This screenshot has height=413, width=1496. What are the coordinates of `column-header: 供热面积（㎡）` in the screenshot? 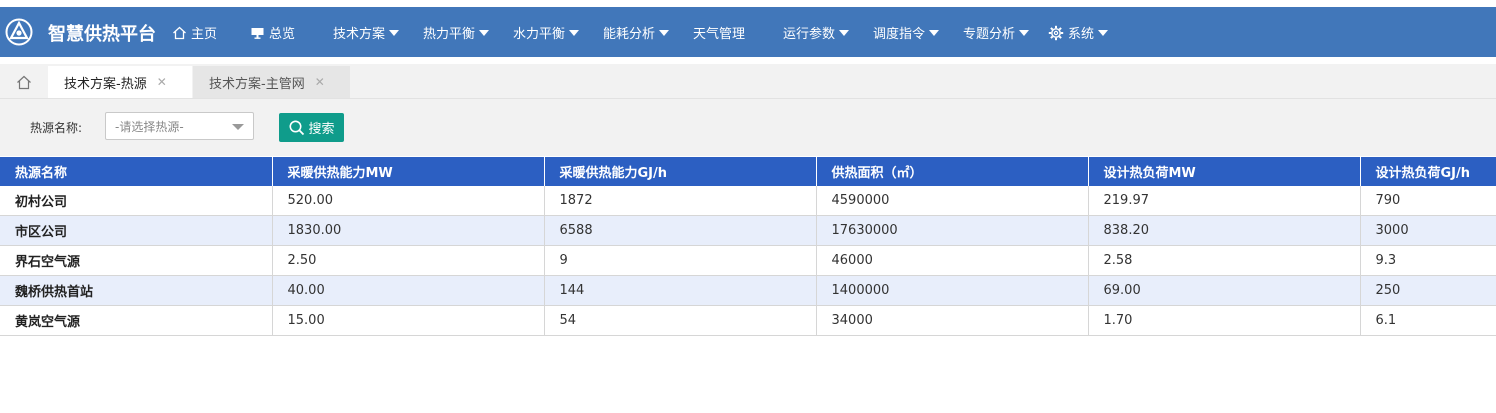 It's located at (952, 171).